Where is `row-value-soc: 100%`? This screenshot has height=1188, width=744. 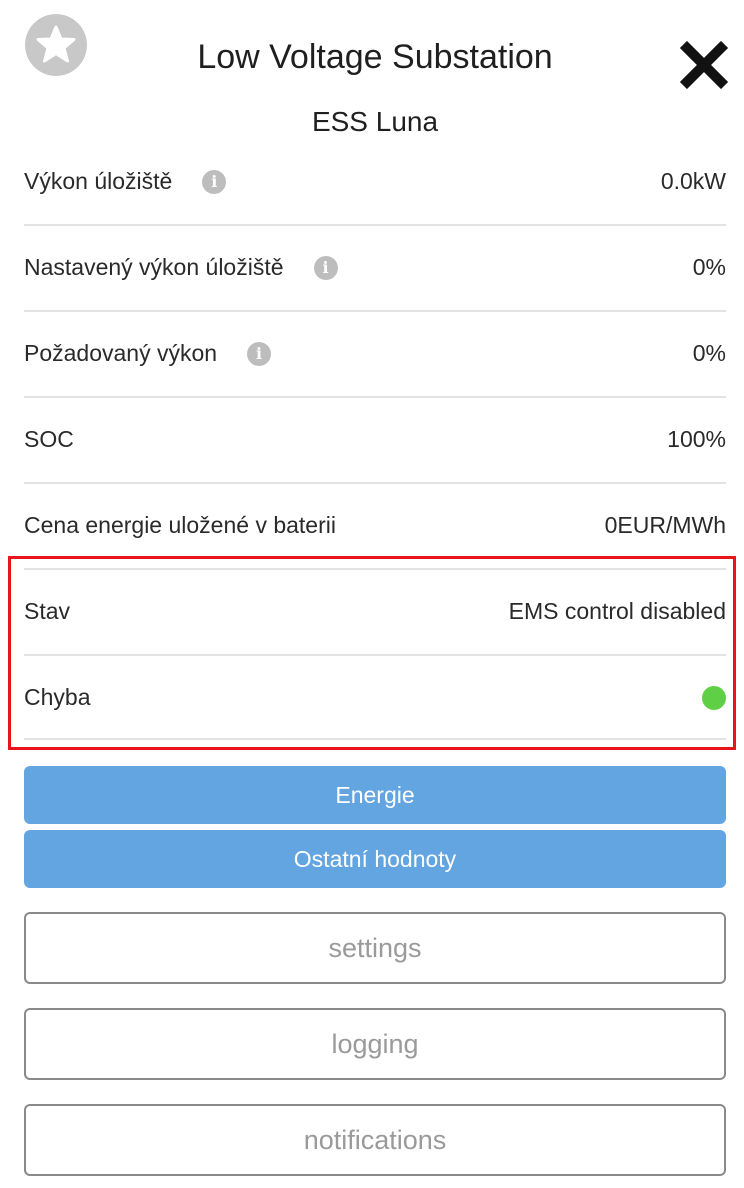 row-value-soc: 100% is located at coordinates (696, 439).